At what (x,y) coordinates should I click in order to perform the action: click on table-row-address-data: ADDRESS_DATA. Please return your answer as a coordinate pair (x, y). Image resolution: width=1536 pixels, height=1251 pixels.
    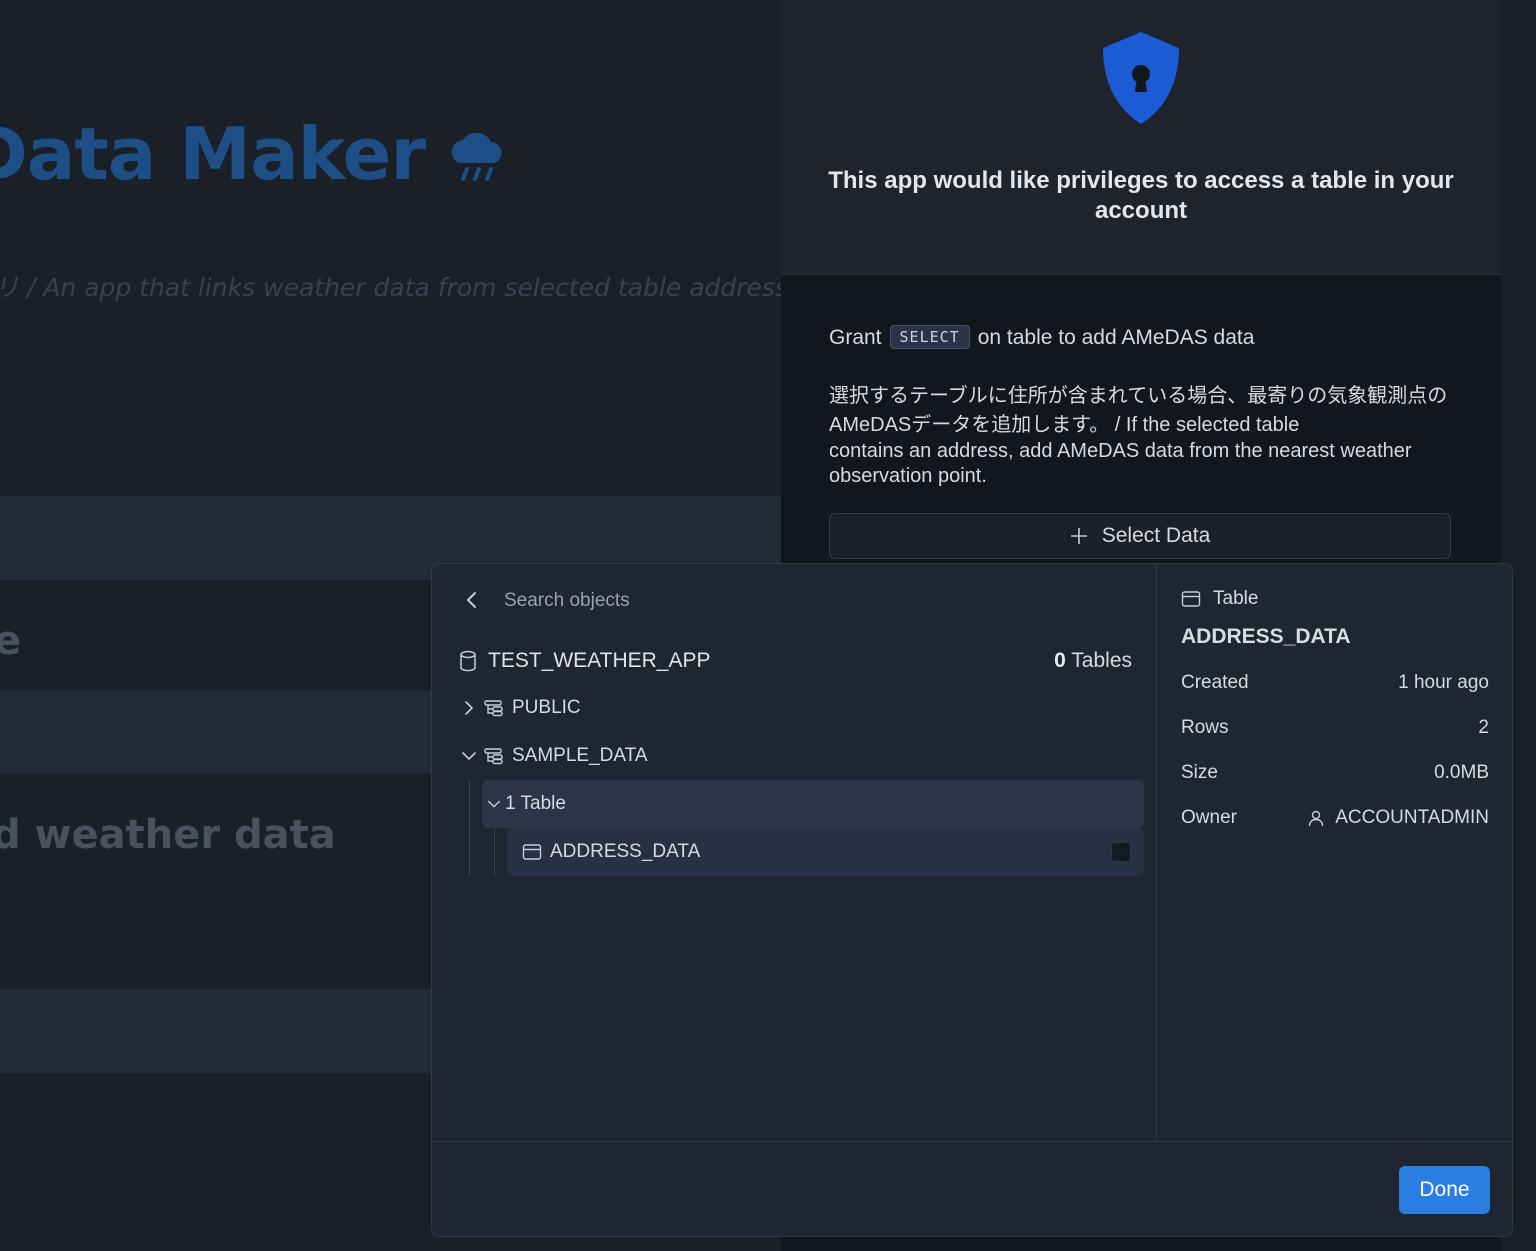
    Looking at the image, I should click on (825, 852).